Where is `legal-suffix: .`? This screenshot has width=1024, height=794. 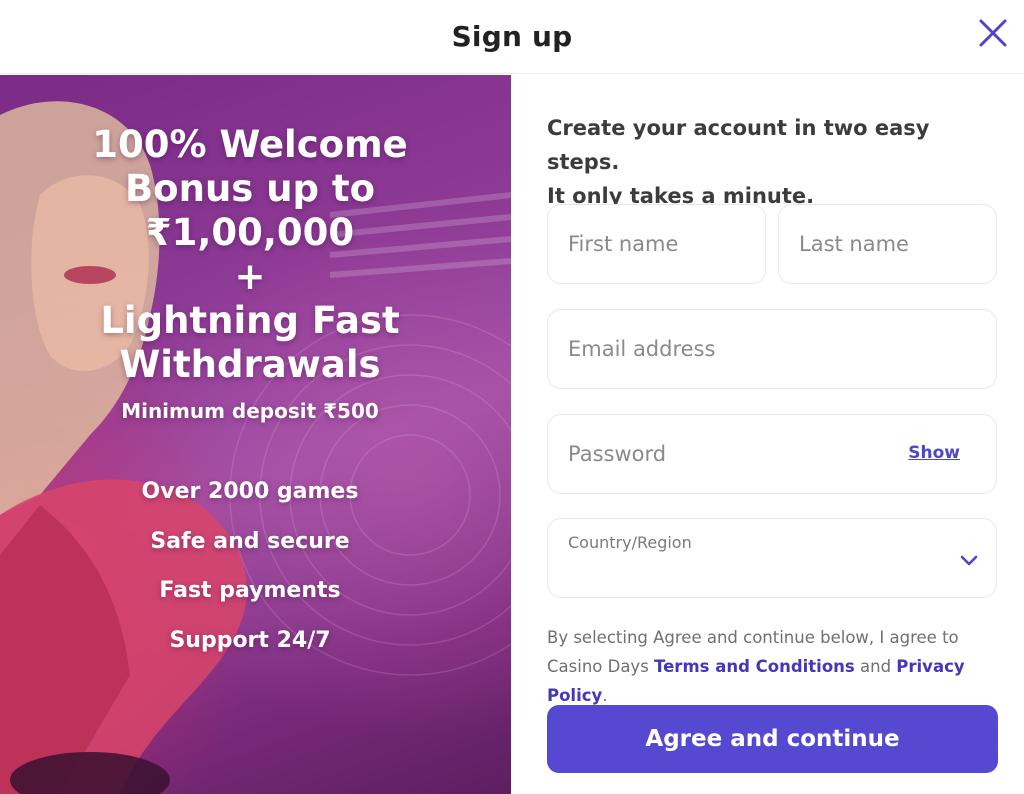
legal-suffix: . is located at coordinates (605, 695).